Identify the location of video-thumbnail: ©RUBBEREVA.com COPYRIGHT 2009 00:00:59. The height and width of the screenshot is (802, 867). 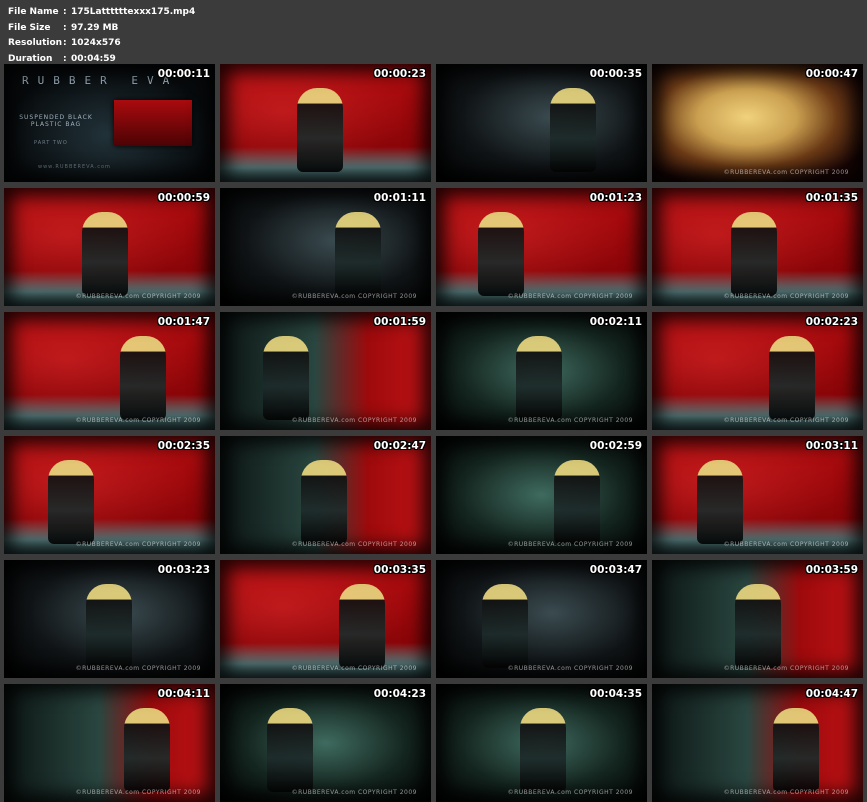
(109, 247).